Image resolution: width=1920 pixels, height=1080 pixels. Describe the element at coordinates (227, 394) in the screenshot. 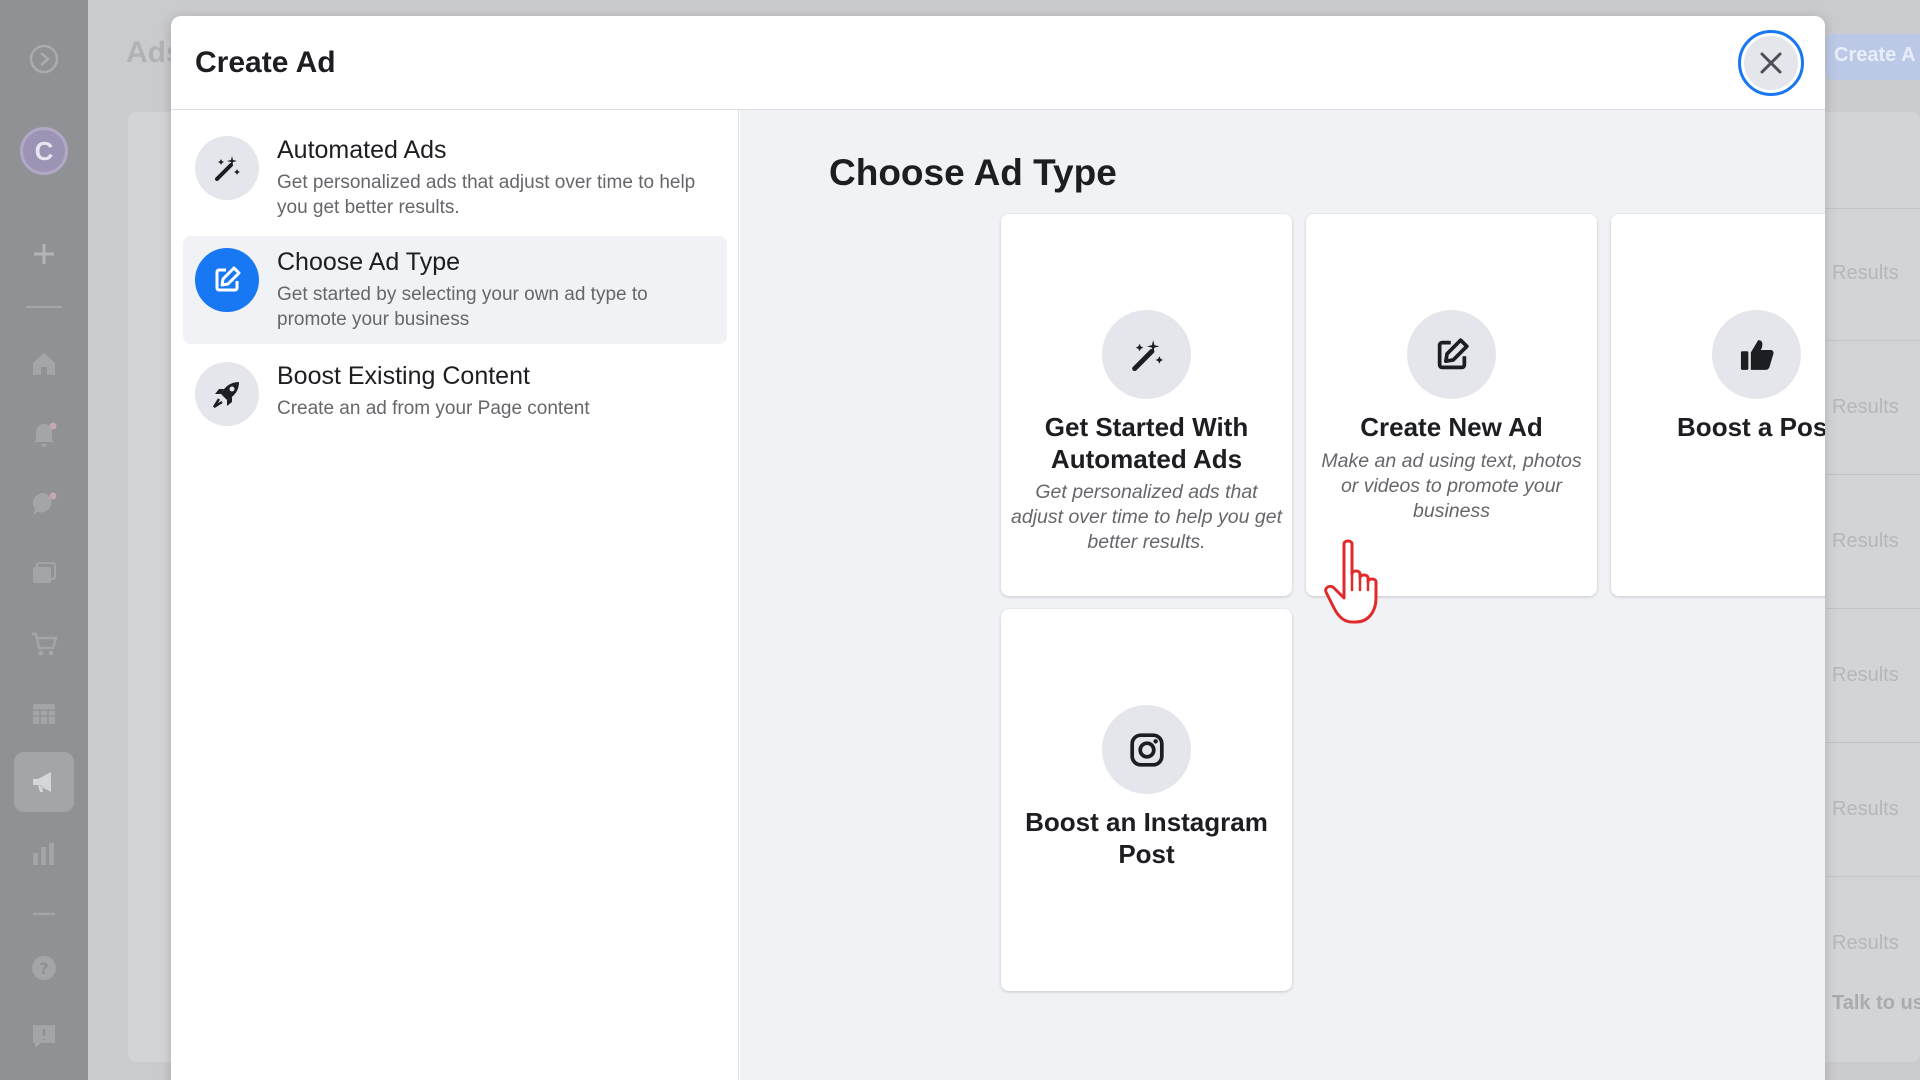

I see `rocket-icon` at that location.